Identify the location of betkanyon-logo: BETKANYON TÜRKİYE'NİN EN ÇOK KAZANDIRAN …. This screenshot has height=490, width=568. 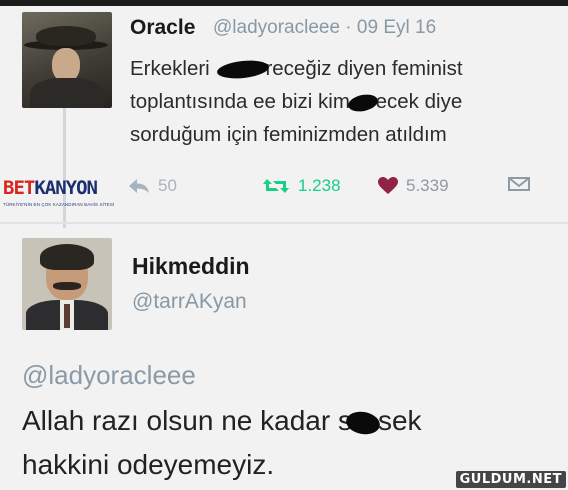
(65, 192).